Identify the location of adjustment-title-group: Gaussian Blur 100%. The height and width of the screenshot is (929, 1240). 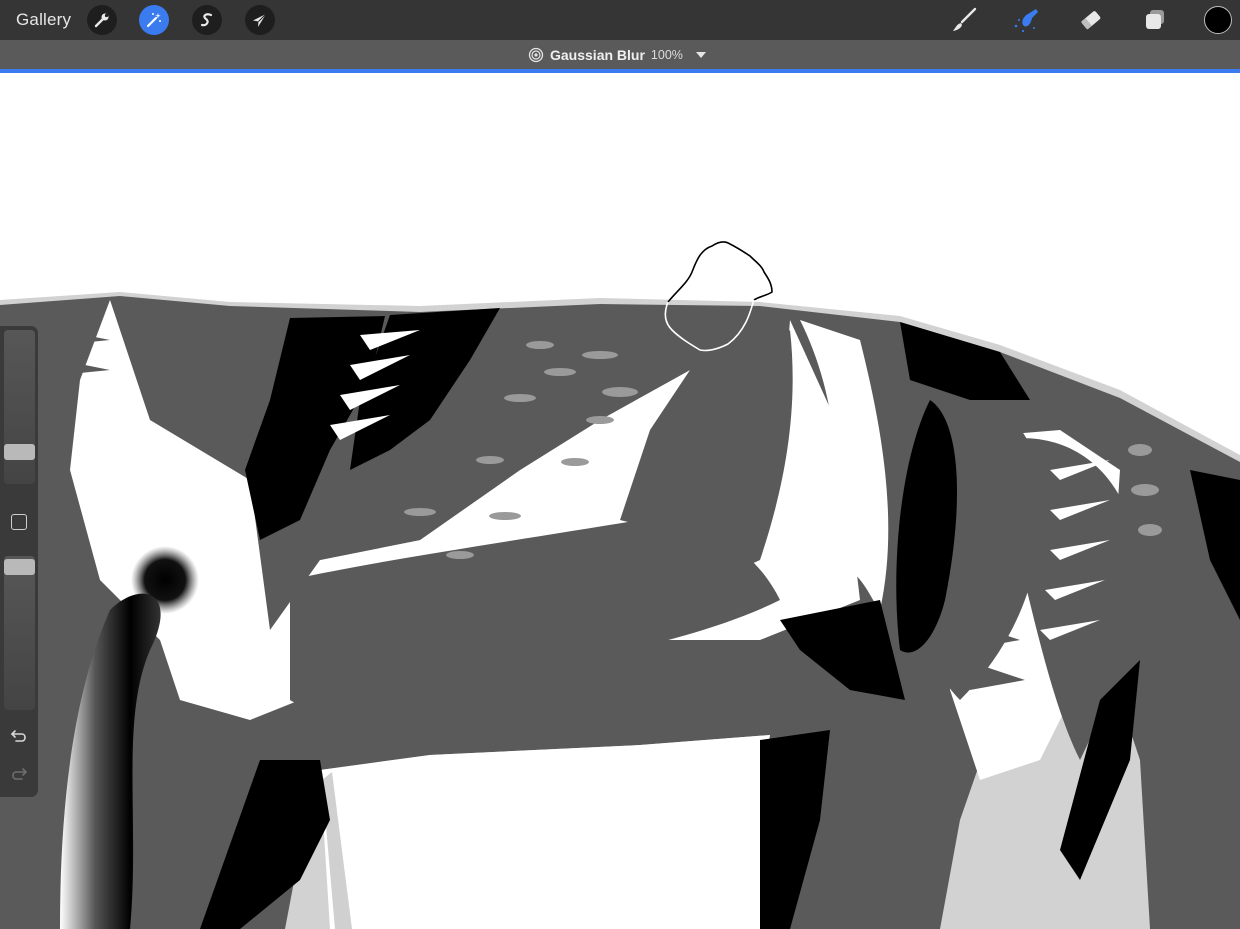
(617, 55).